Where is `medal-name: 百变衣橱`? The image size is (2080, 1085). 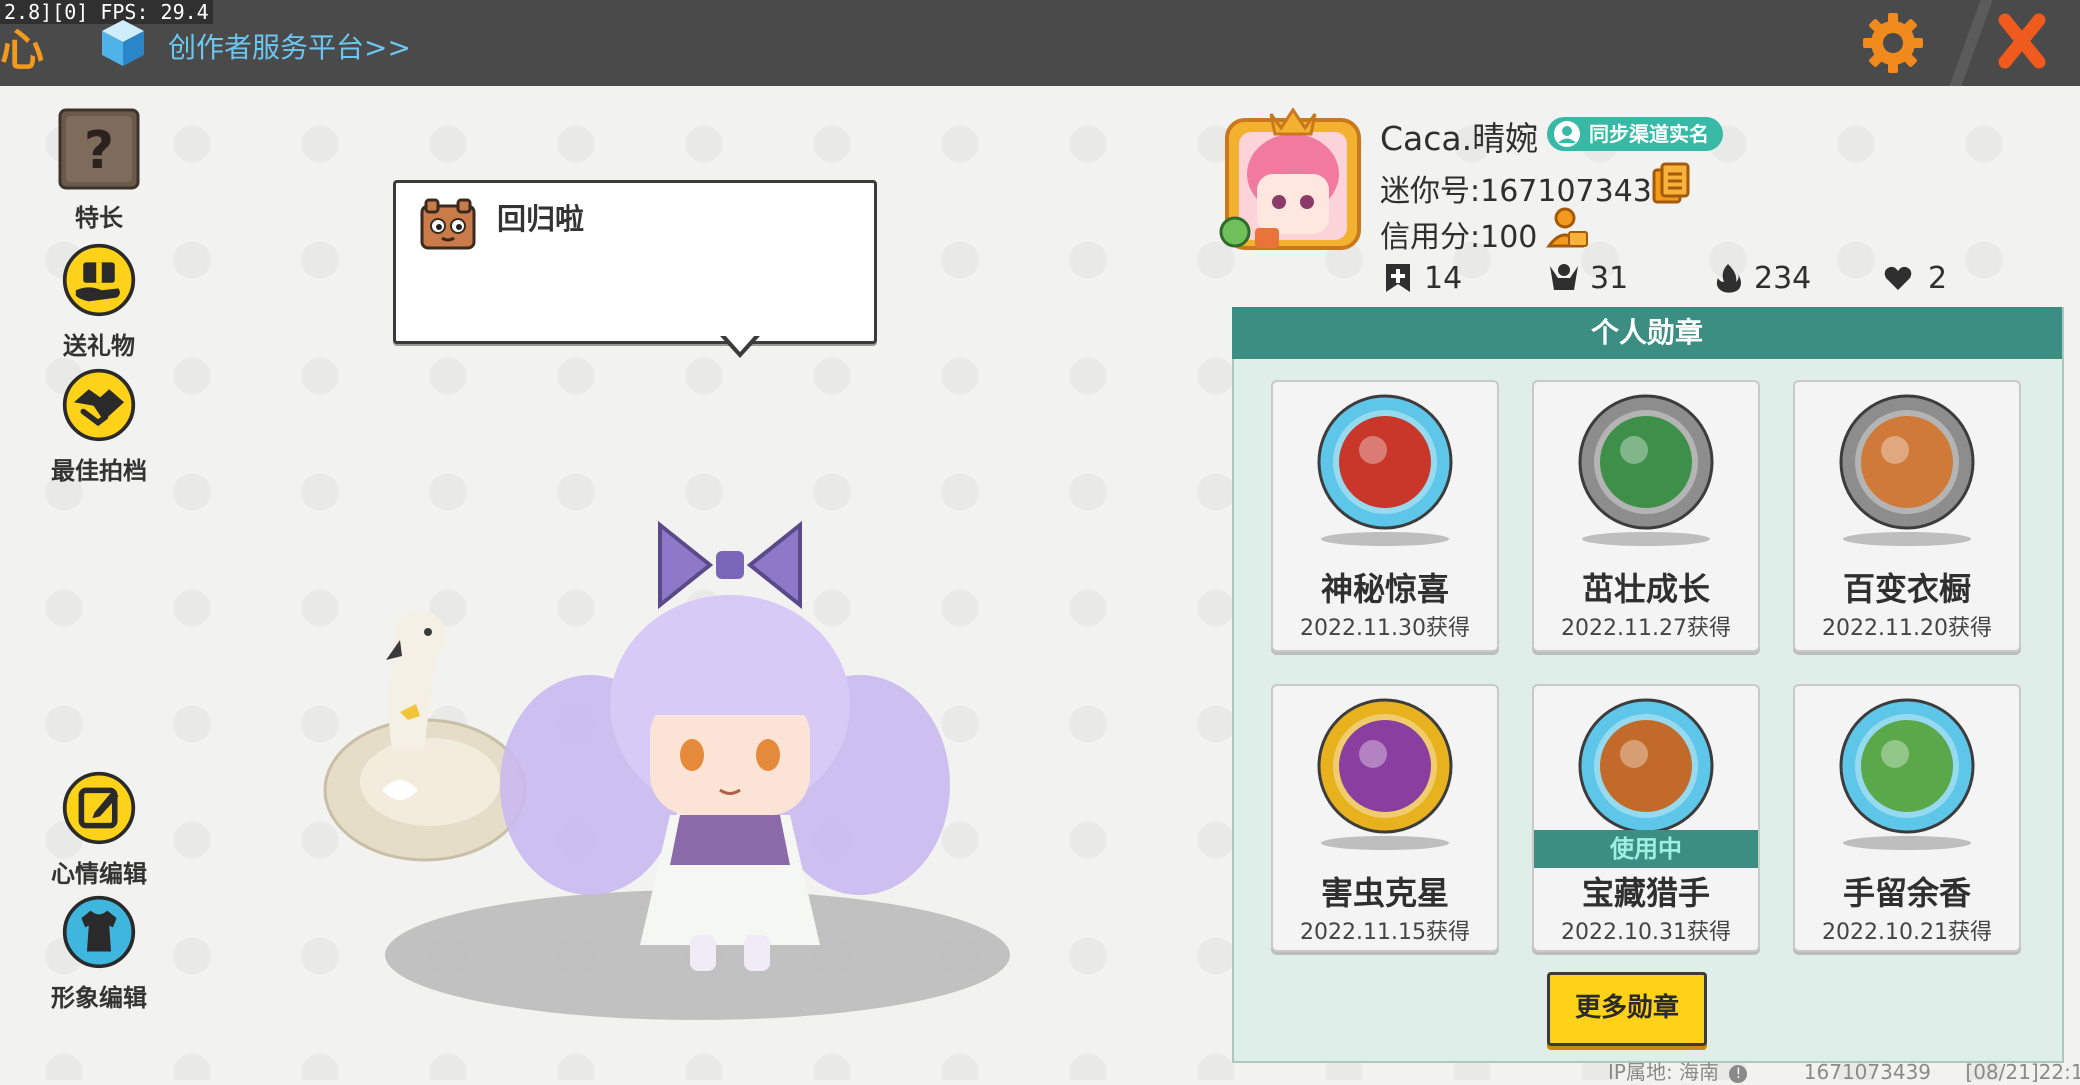
medal-name: 百变衣橱 is located at coordinates (1906, 589).